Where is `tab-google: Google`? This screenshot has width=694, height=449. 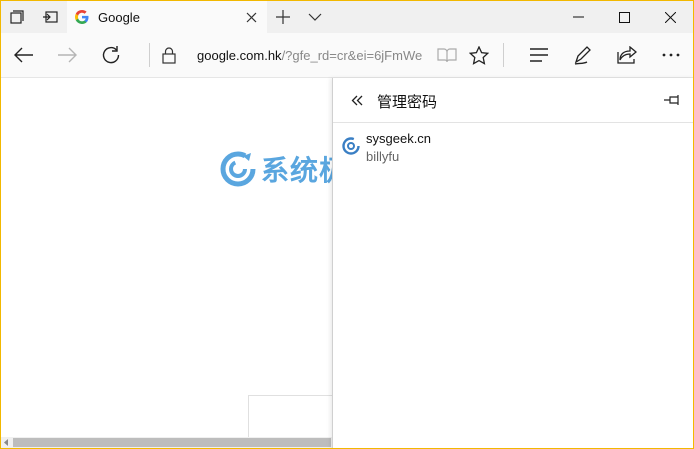 tab-google: Google is located at coordinates (167, 17).